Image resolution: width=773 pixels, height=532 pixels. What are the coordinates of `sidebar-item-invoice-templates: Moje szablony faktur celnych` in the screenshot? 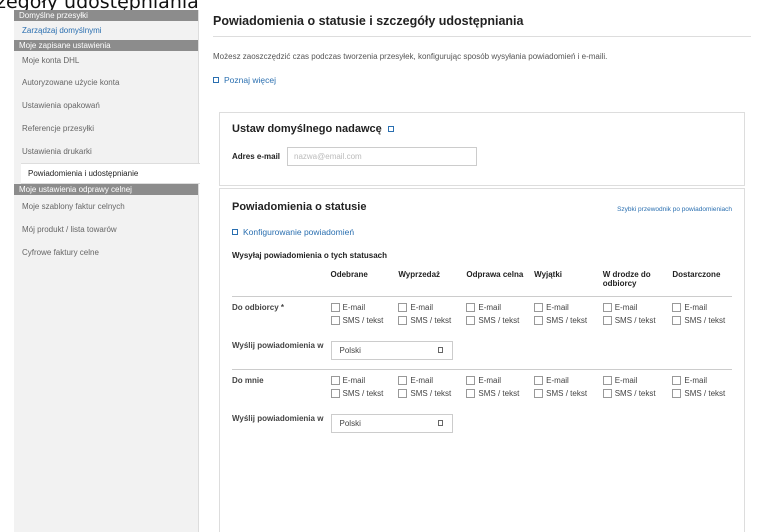 It's located at (106, 206).